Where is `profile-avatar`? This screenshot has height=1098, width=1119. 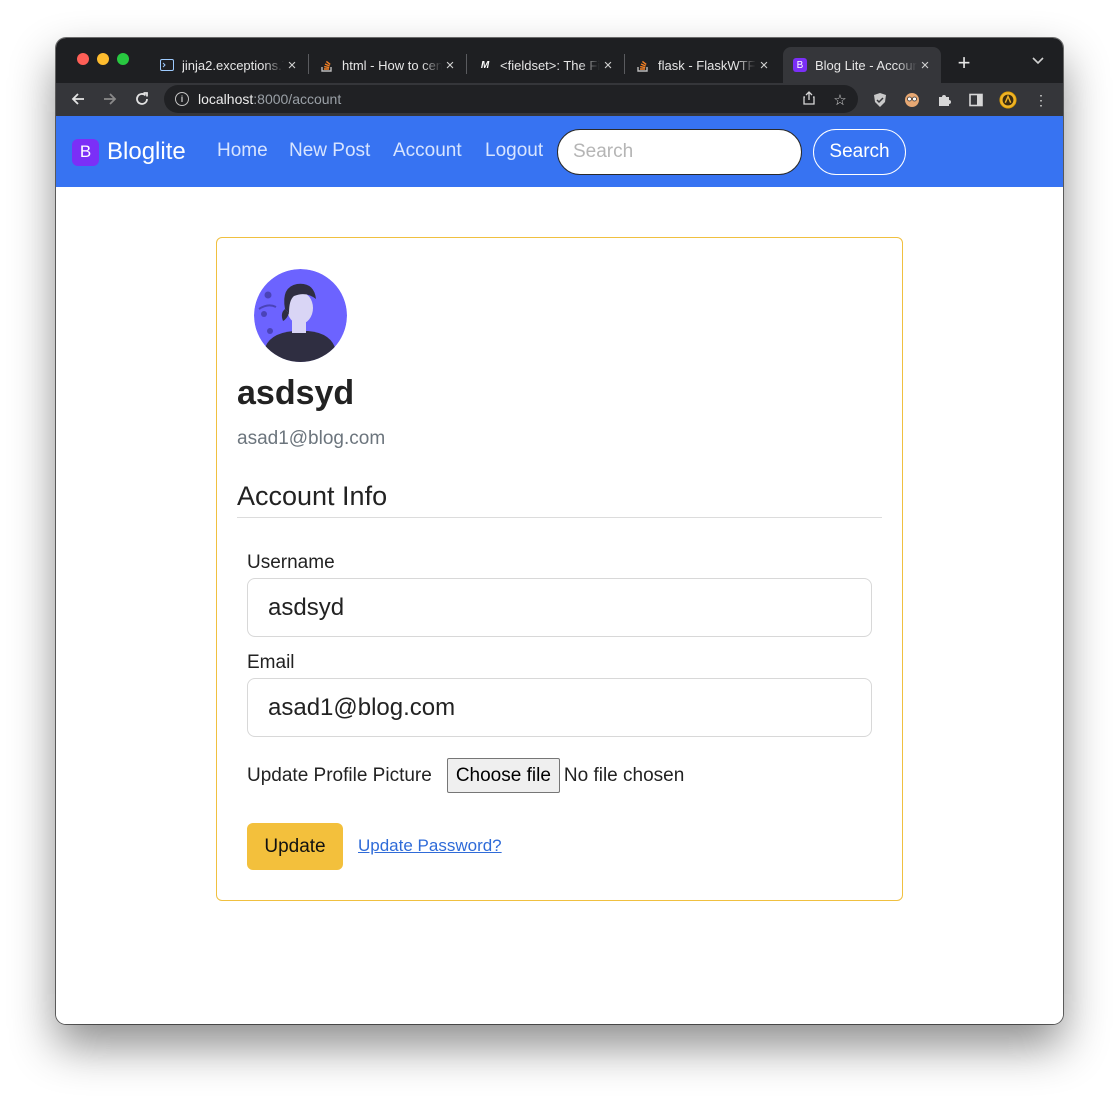 profile-avatar is located at coordinates (300, 315).